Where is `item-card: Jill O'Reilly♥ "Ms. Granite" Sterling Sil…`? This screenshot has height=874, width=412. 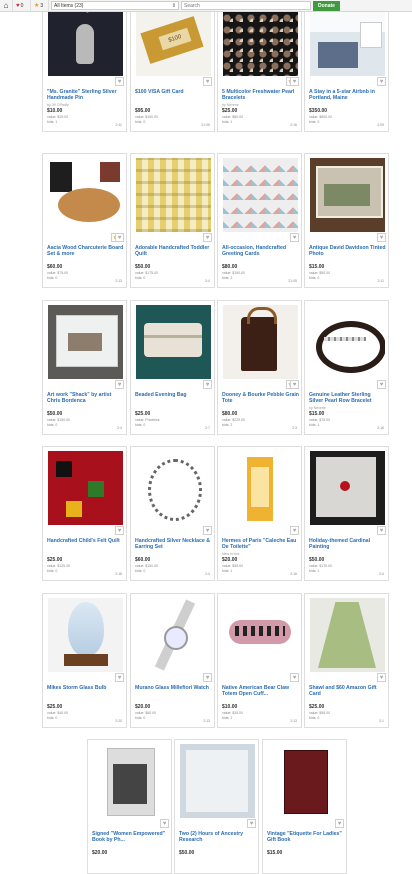 item-card: Jill O'Reilly♥ "Ms. Granite" Sterling Sil… is located at coordinates (84, 66).